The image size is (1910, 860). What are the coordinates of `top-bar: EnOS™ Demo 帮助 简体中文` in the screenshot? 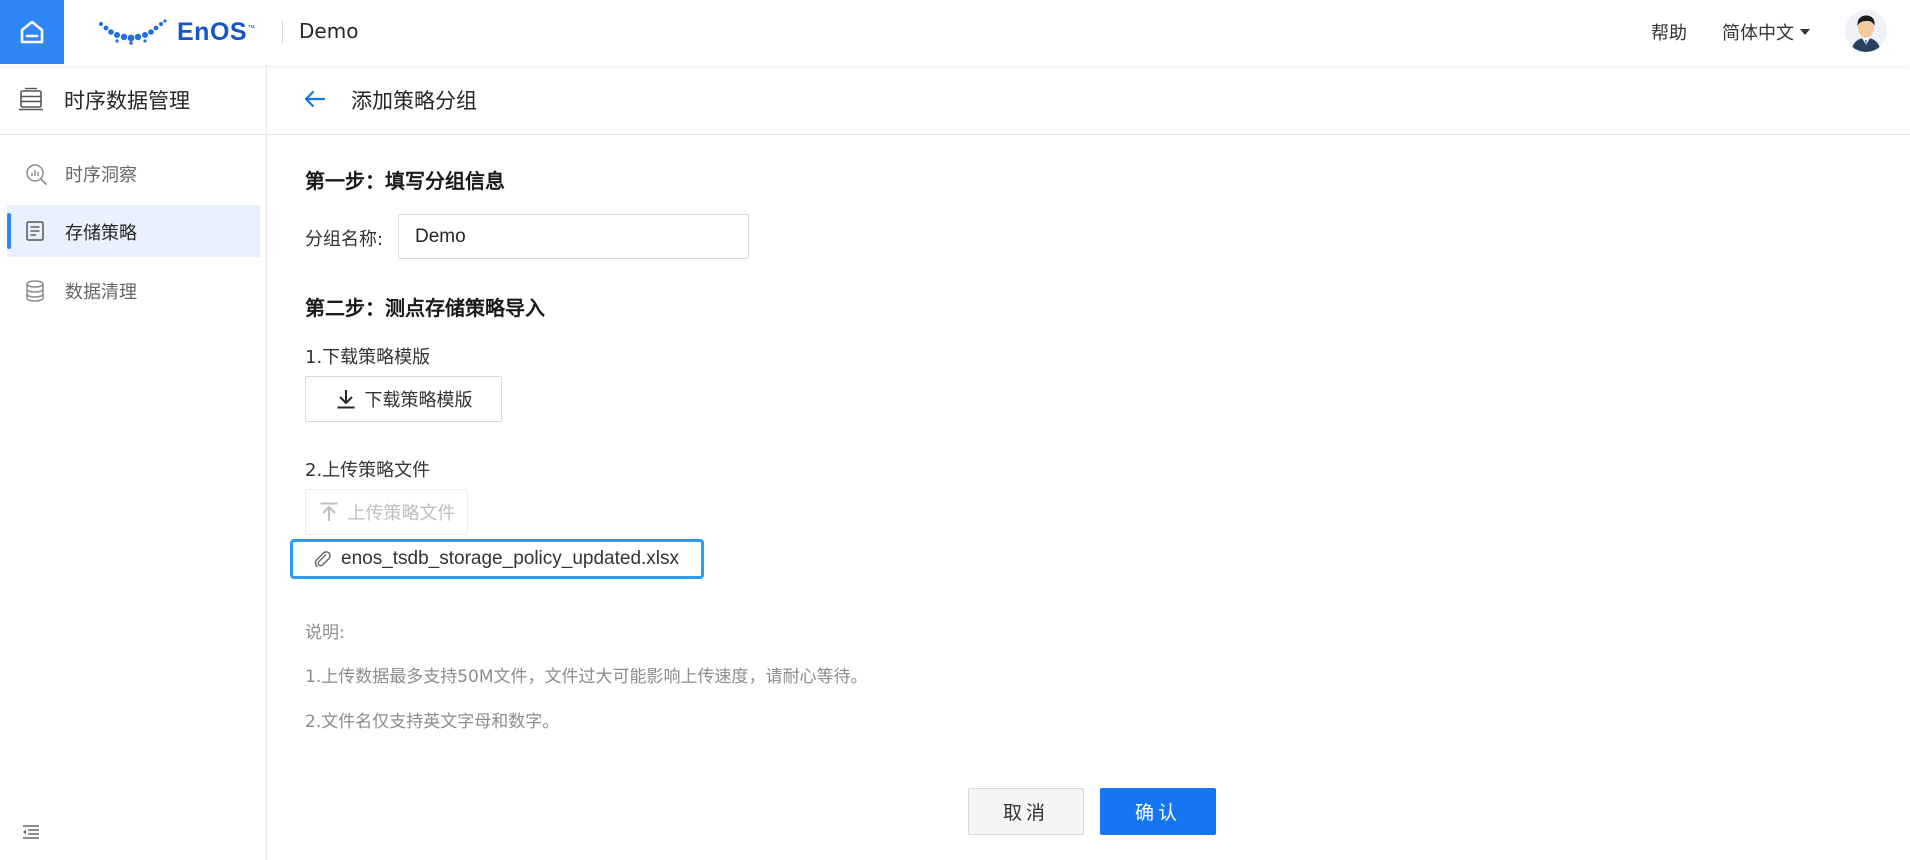 It's located at (955, 32).